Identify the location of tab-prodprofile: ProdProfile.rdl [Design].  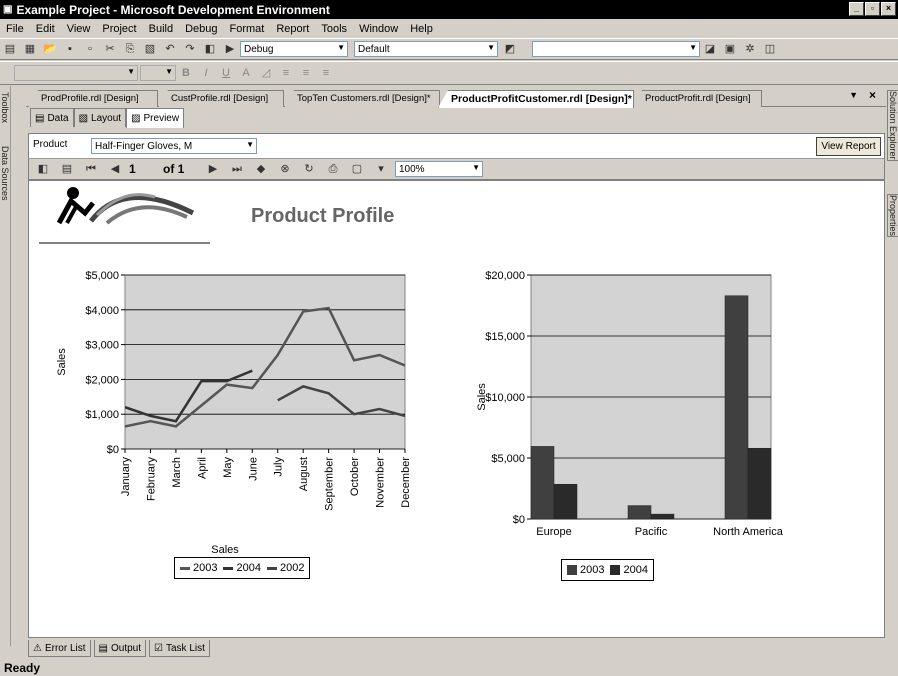
(93, 98).